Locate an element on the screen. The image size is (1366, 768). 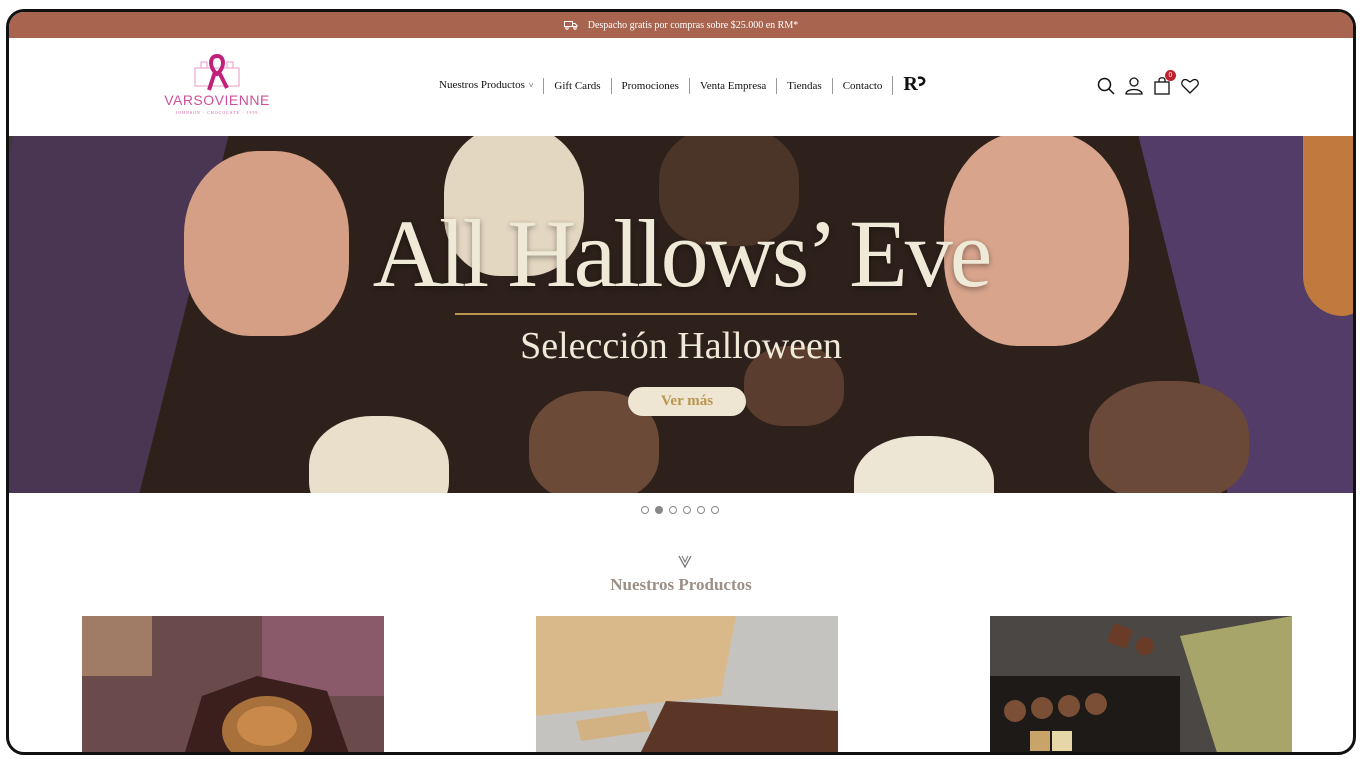
search-button is located at coordinates (1106, 86).